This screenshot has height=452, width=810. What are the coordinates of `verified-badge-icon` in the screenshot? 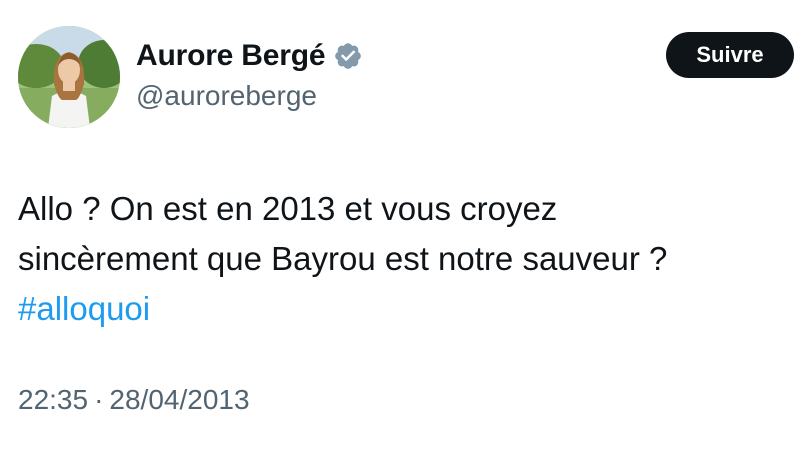 It's located at (348, 56).